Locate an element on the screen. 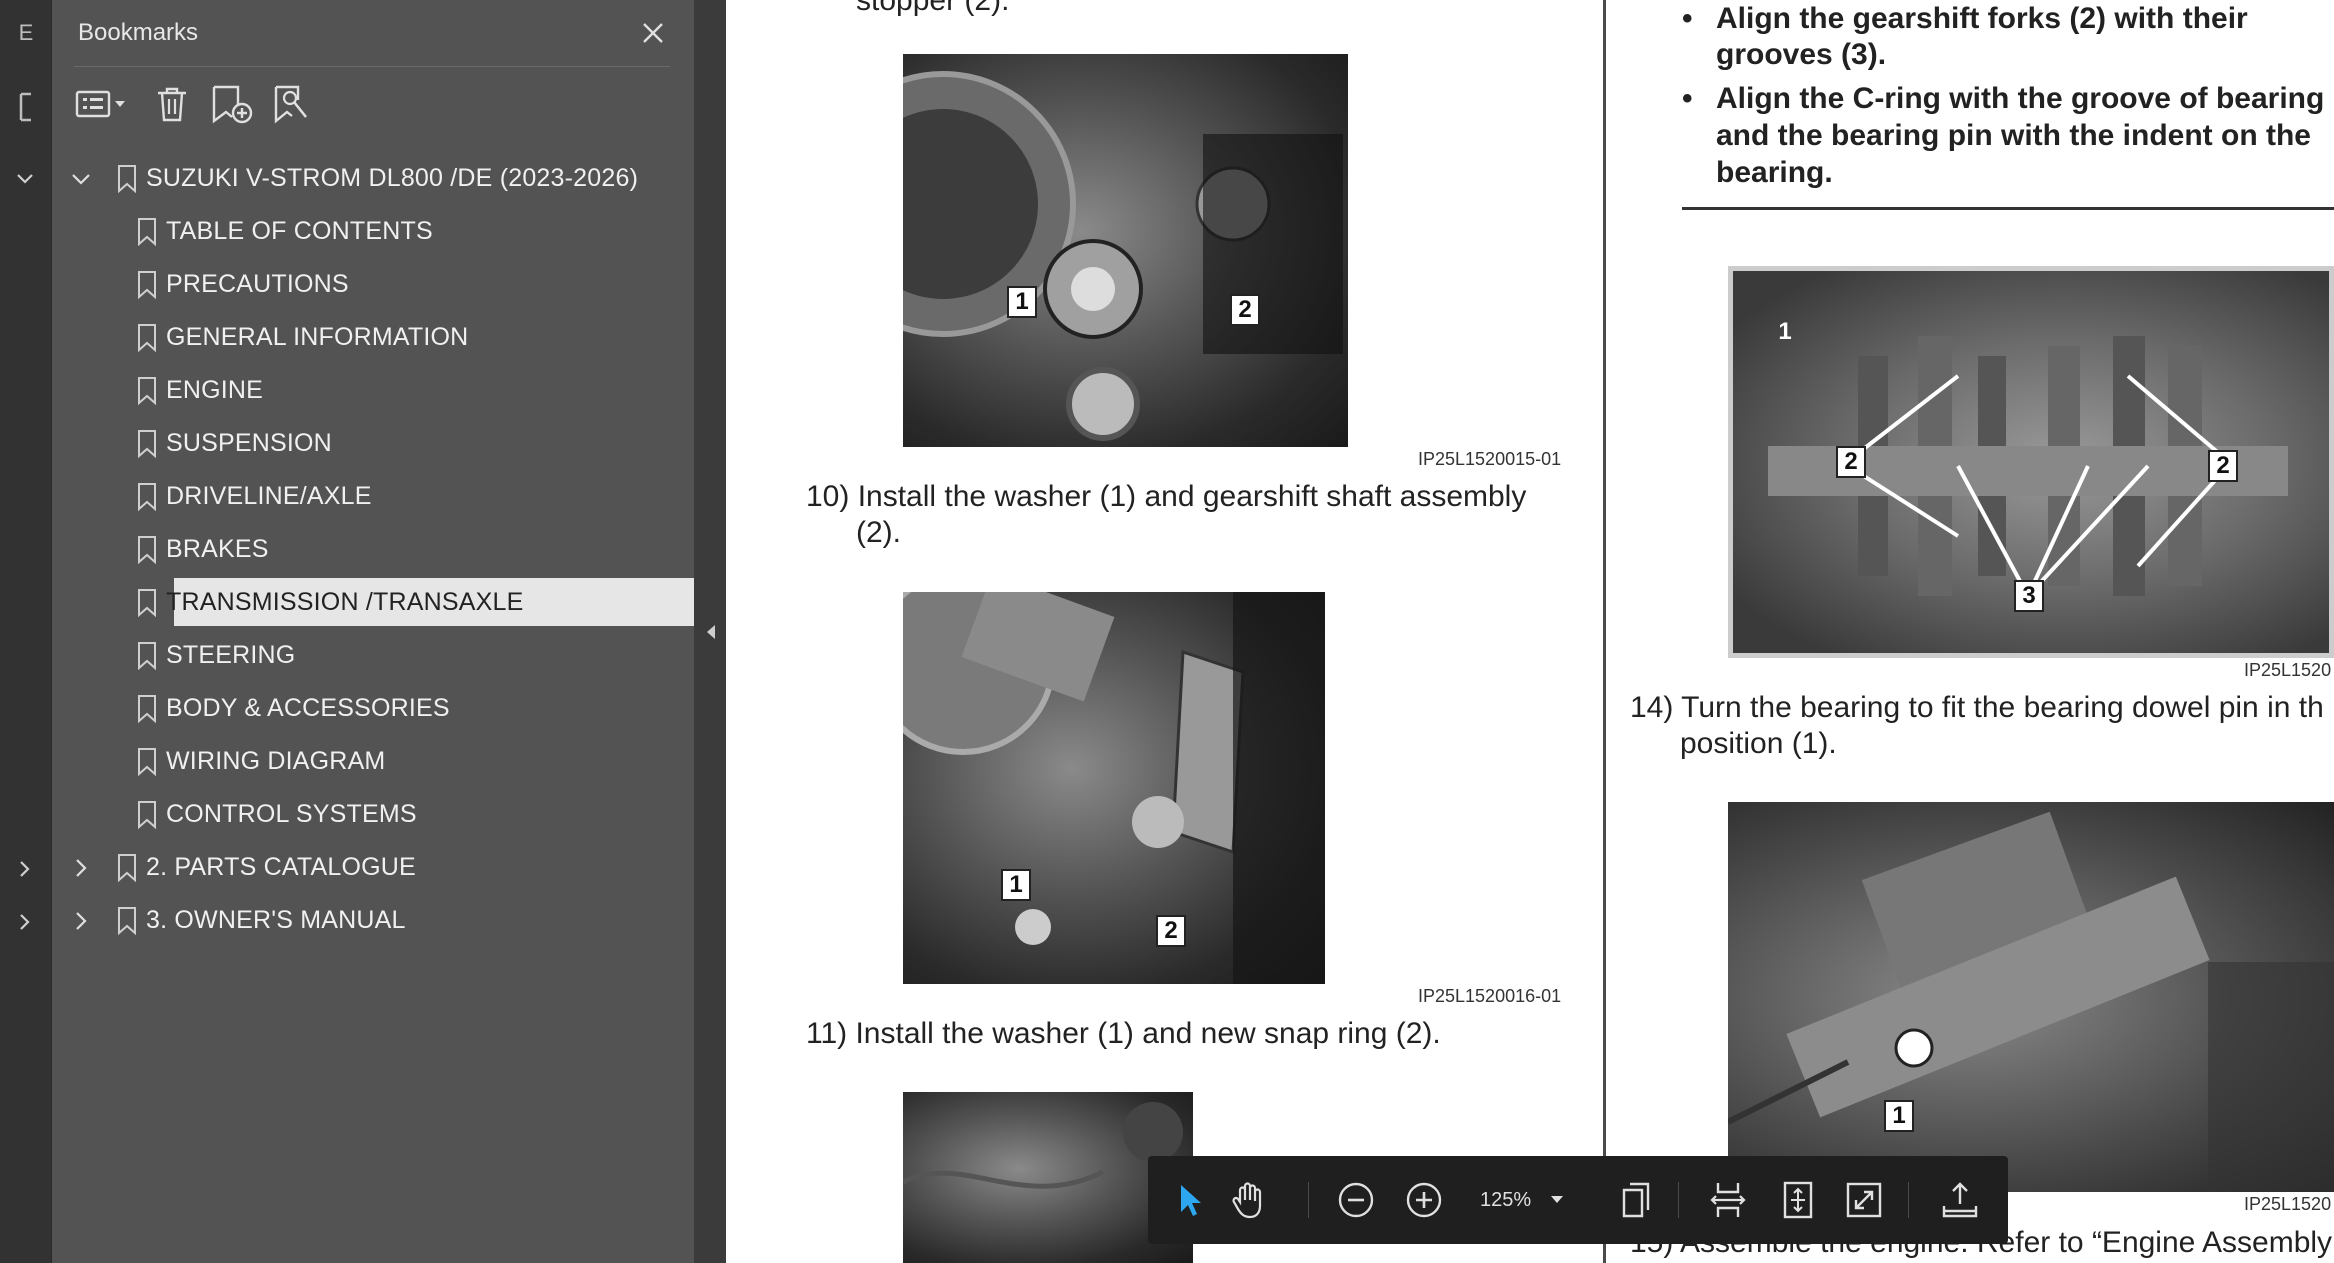 This screenshot has width=2334, height=1263. full-screen-button is located at coordinates (1864, 1200).